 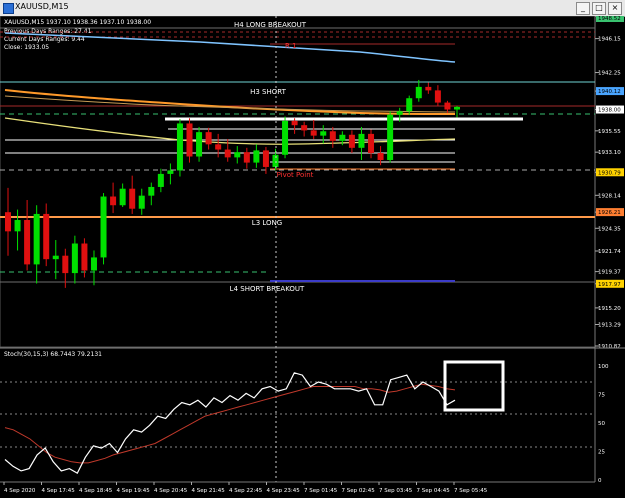 What do you see at coordinates (603, 367) in the screenshot?
I see `stoch-tick-label: 100` at bounding box center [603, 367].